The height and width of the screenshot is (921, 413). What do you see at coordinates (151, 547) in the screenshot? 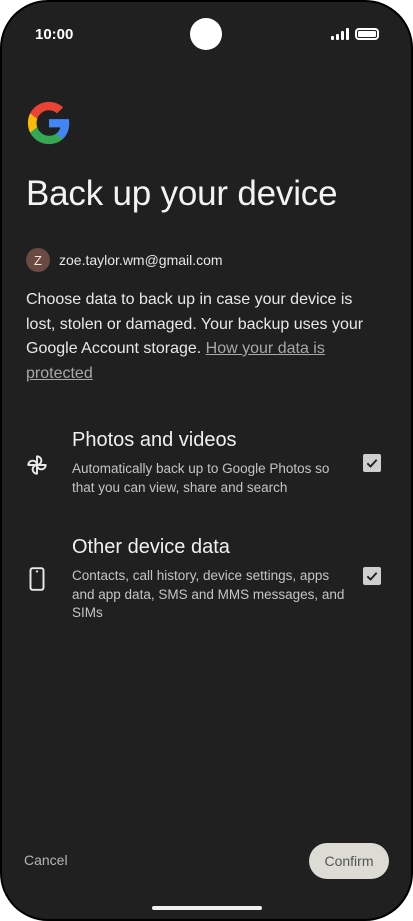
I see `option-title: Other device data` at bounding box center [151, 547].